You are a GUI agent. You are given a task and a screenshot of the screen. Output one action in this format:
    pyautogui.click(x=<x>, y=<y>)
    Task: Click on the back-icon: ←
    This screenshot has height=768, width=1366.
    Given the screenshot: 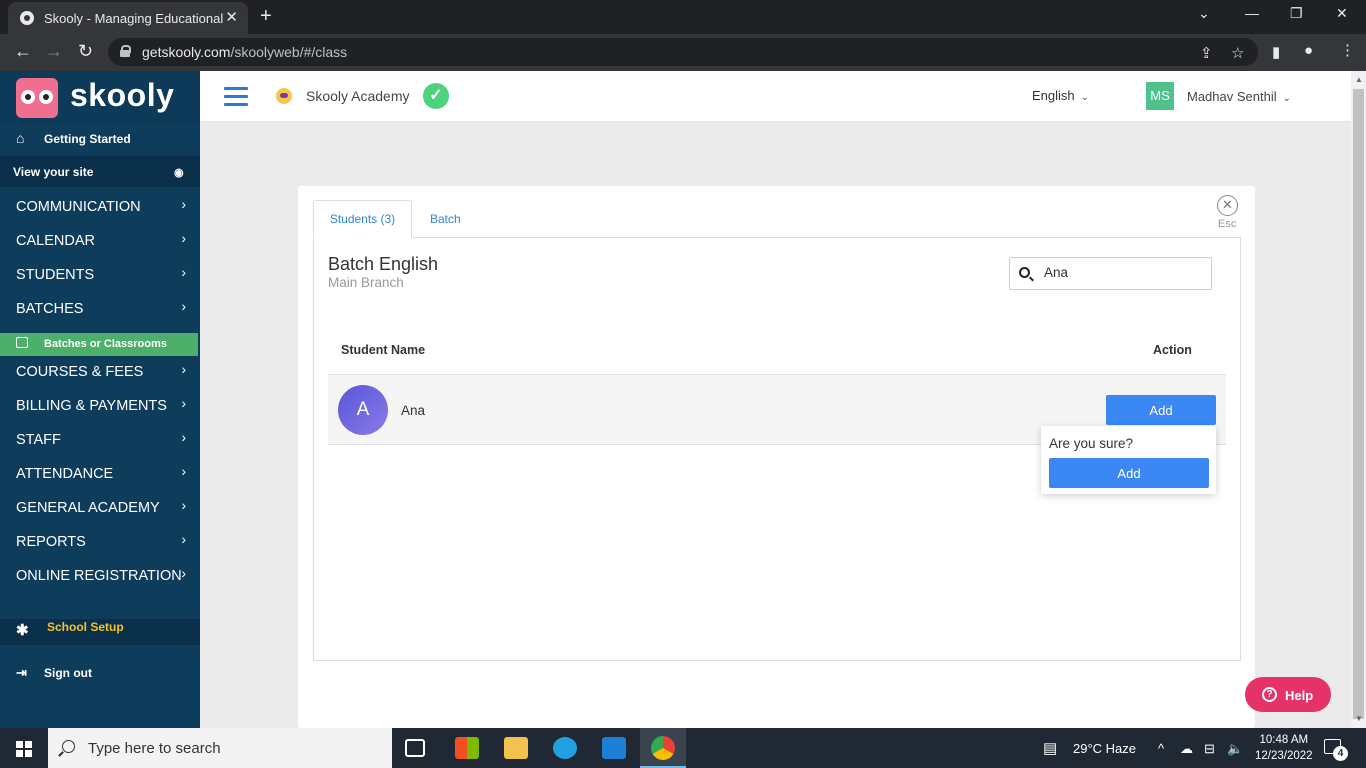 What is the action you would take?
    pyautogui.click(x=23, y=51)
    